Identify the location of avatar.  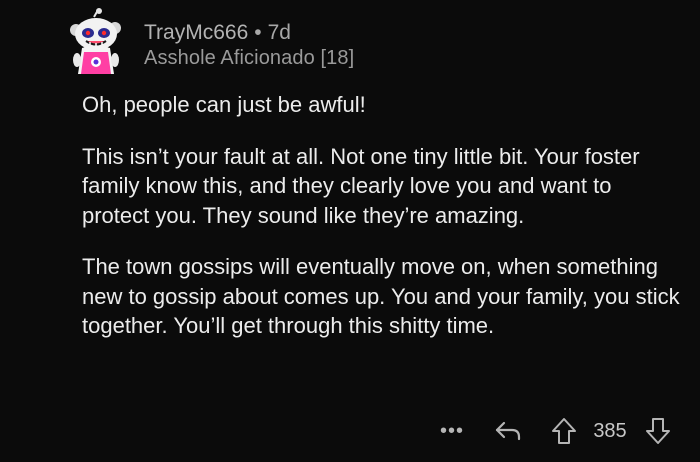
(97, 42).